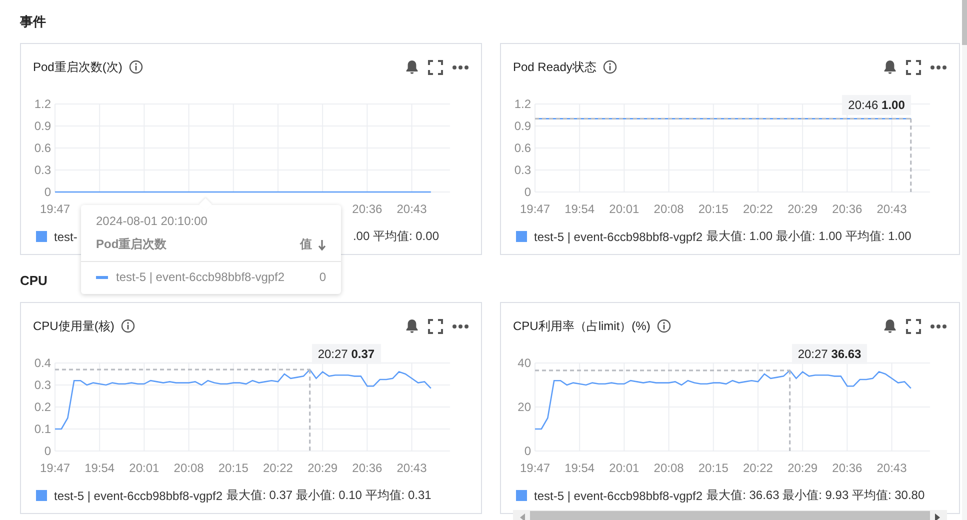 This screenshot has width=967, height=520. Describe the element at coordinates (524, 407) in the screenshot. I see `axis-label: 20` at that location.